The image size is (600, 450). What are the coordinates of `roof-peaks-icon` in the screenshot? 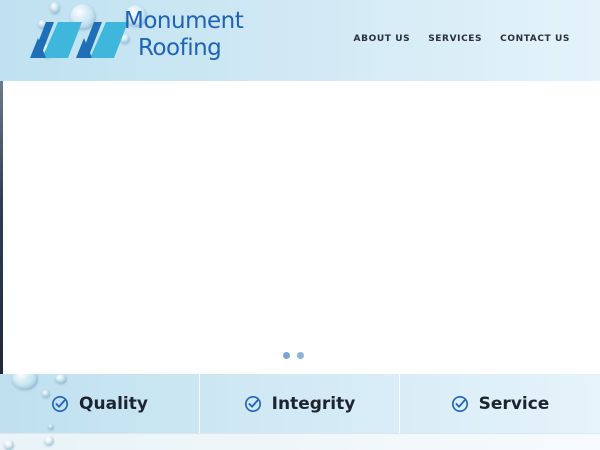 It's located at (79, 40).